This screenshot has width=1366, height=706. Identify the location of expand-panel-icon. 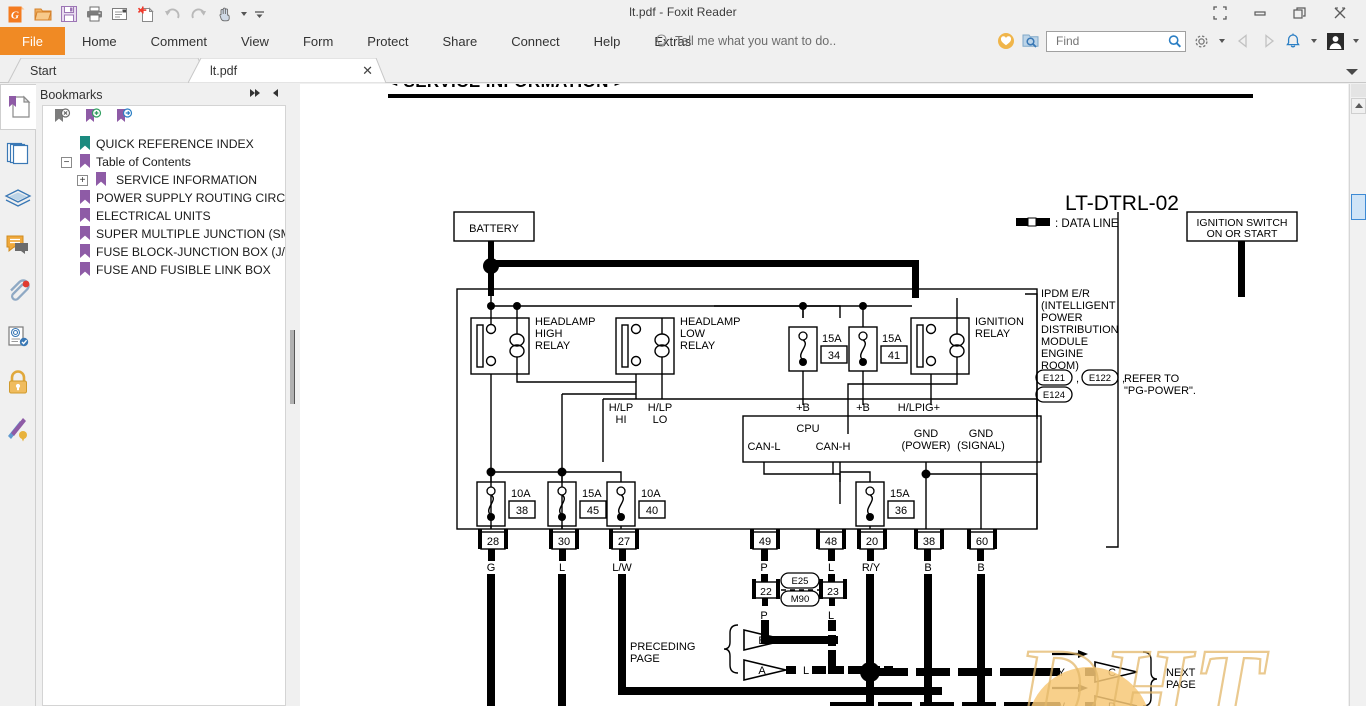
(256, 94).